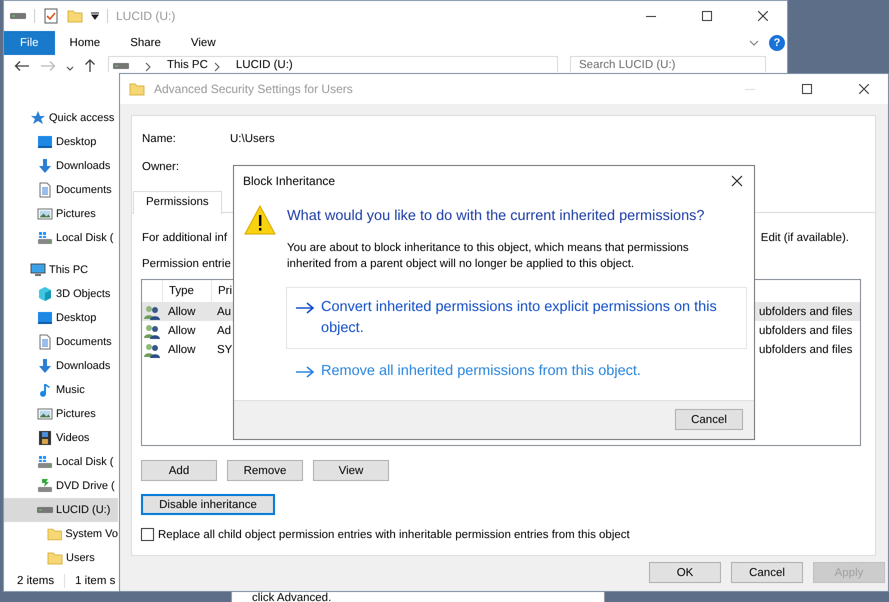 Image resolution: width=889 pixels, height=602 pixels. Describe the element at coordinates (146, 16) in the screenshot. I see `window-title: LUCID (U:)` at that location.